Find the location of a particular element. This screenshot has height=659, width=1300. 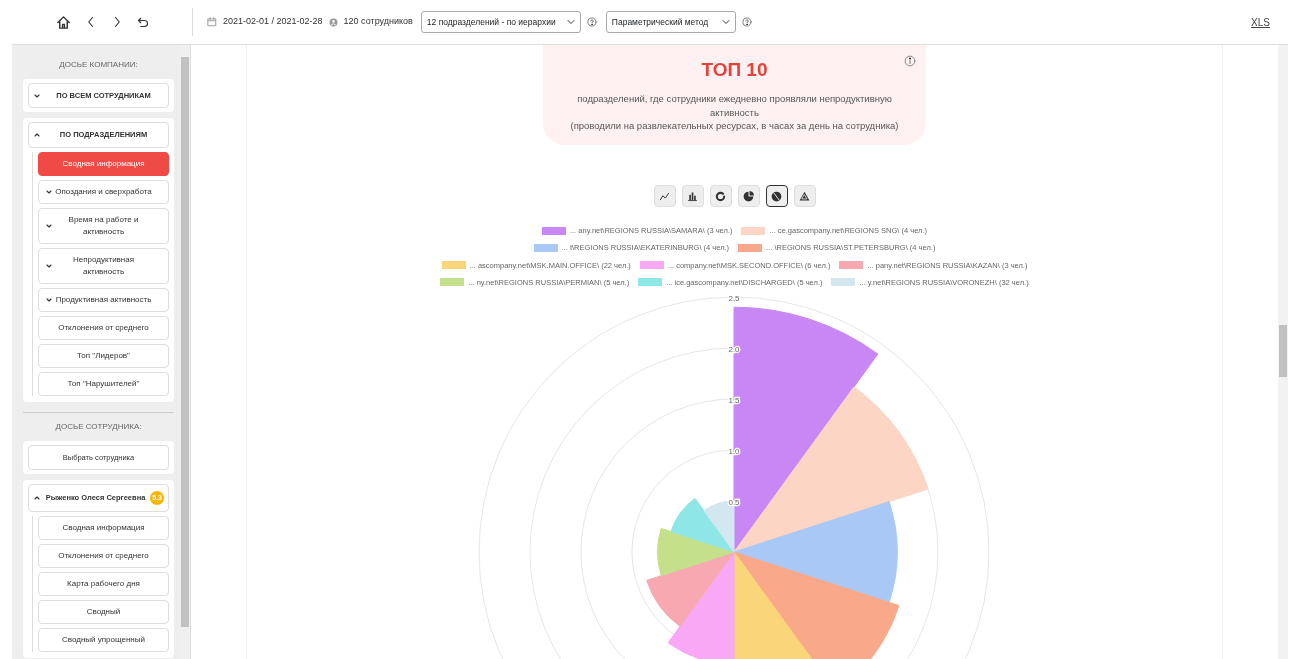

export-link: XLS is located at coordinates (1260, 22).